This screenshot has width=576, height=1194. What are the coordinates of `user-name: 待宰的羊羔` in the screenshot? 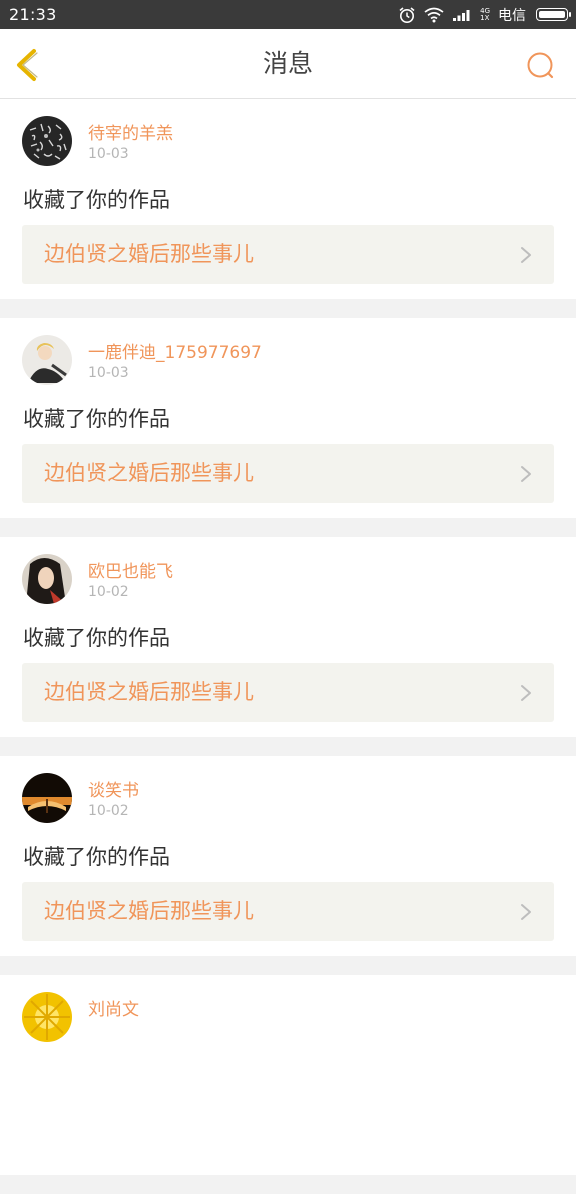 It's located at (130, 131).